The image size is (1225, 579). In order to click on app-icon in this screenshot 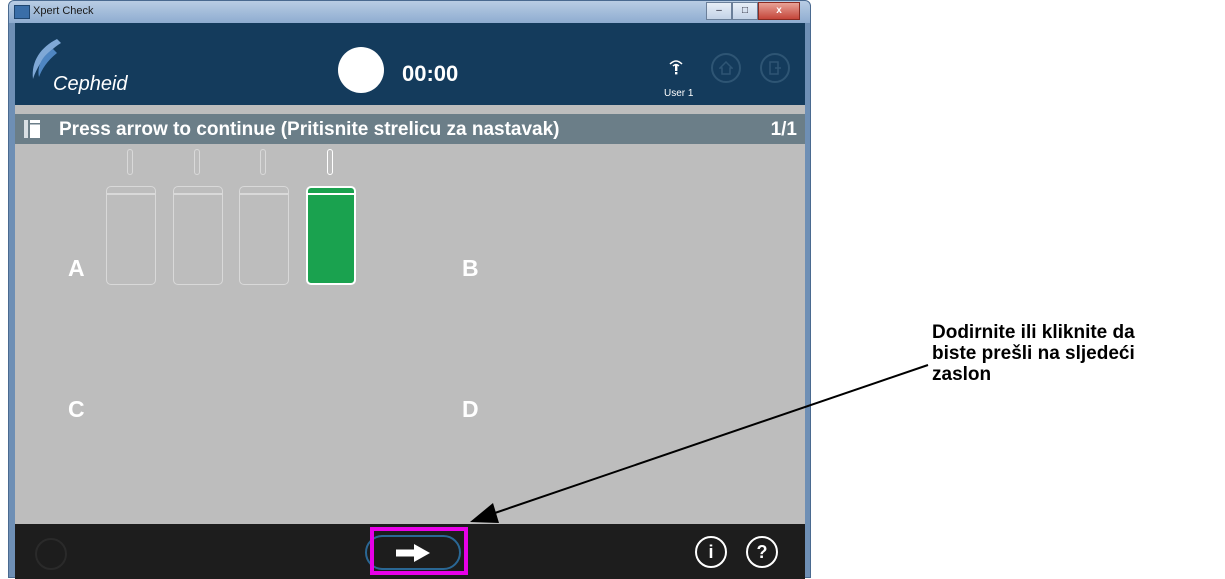, I will do `click(22, 12)`.